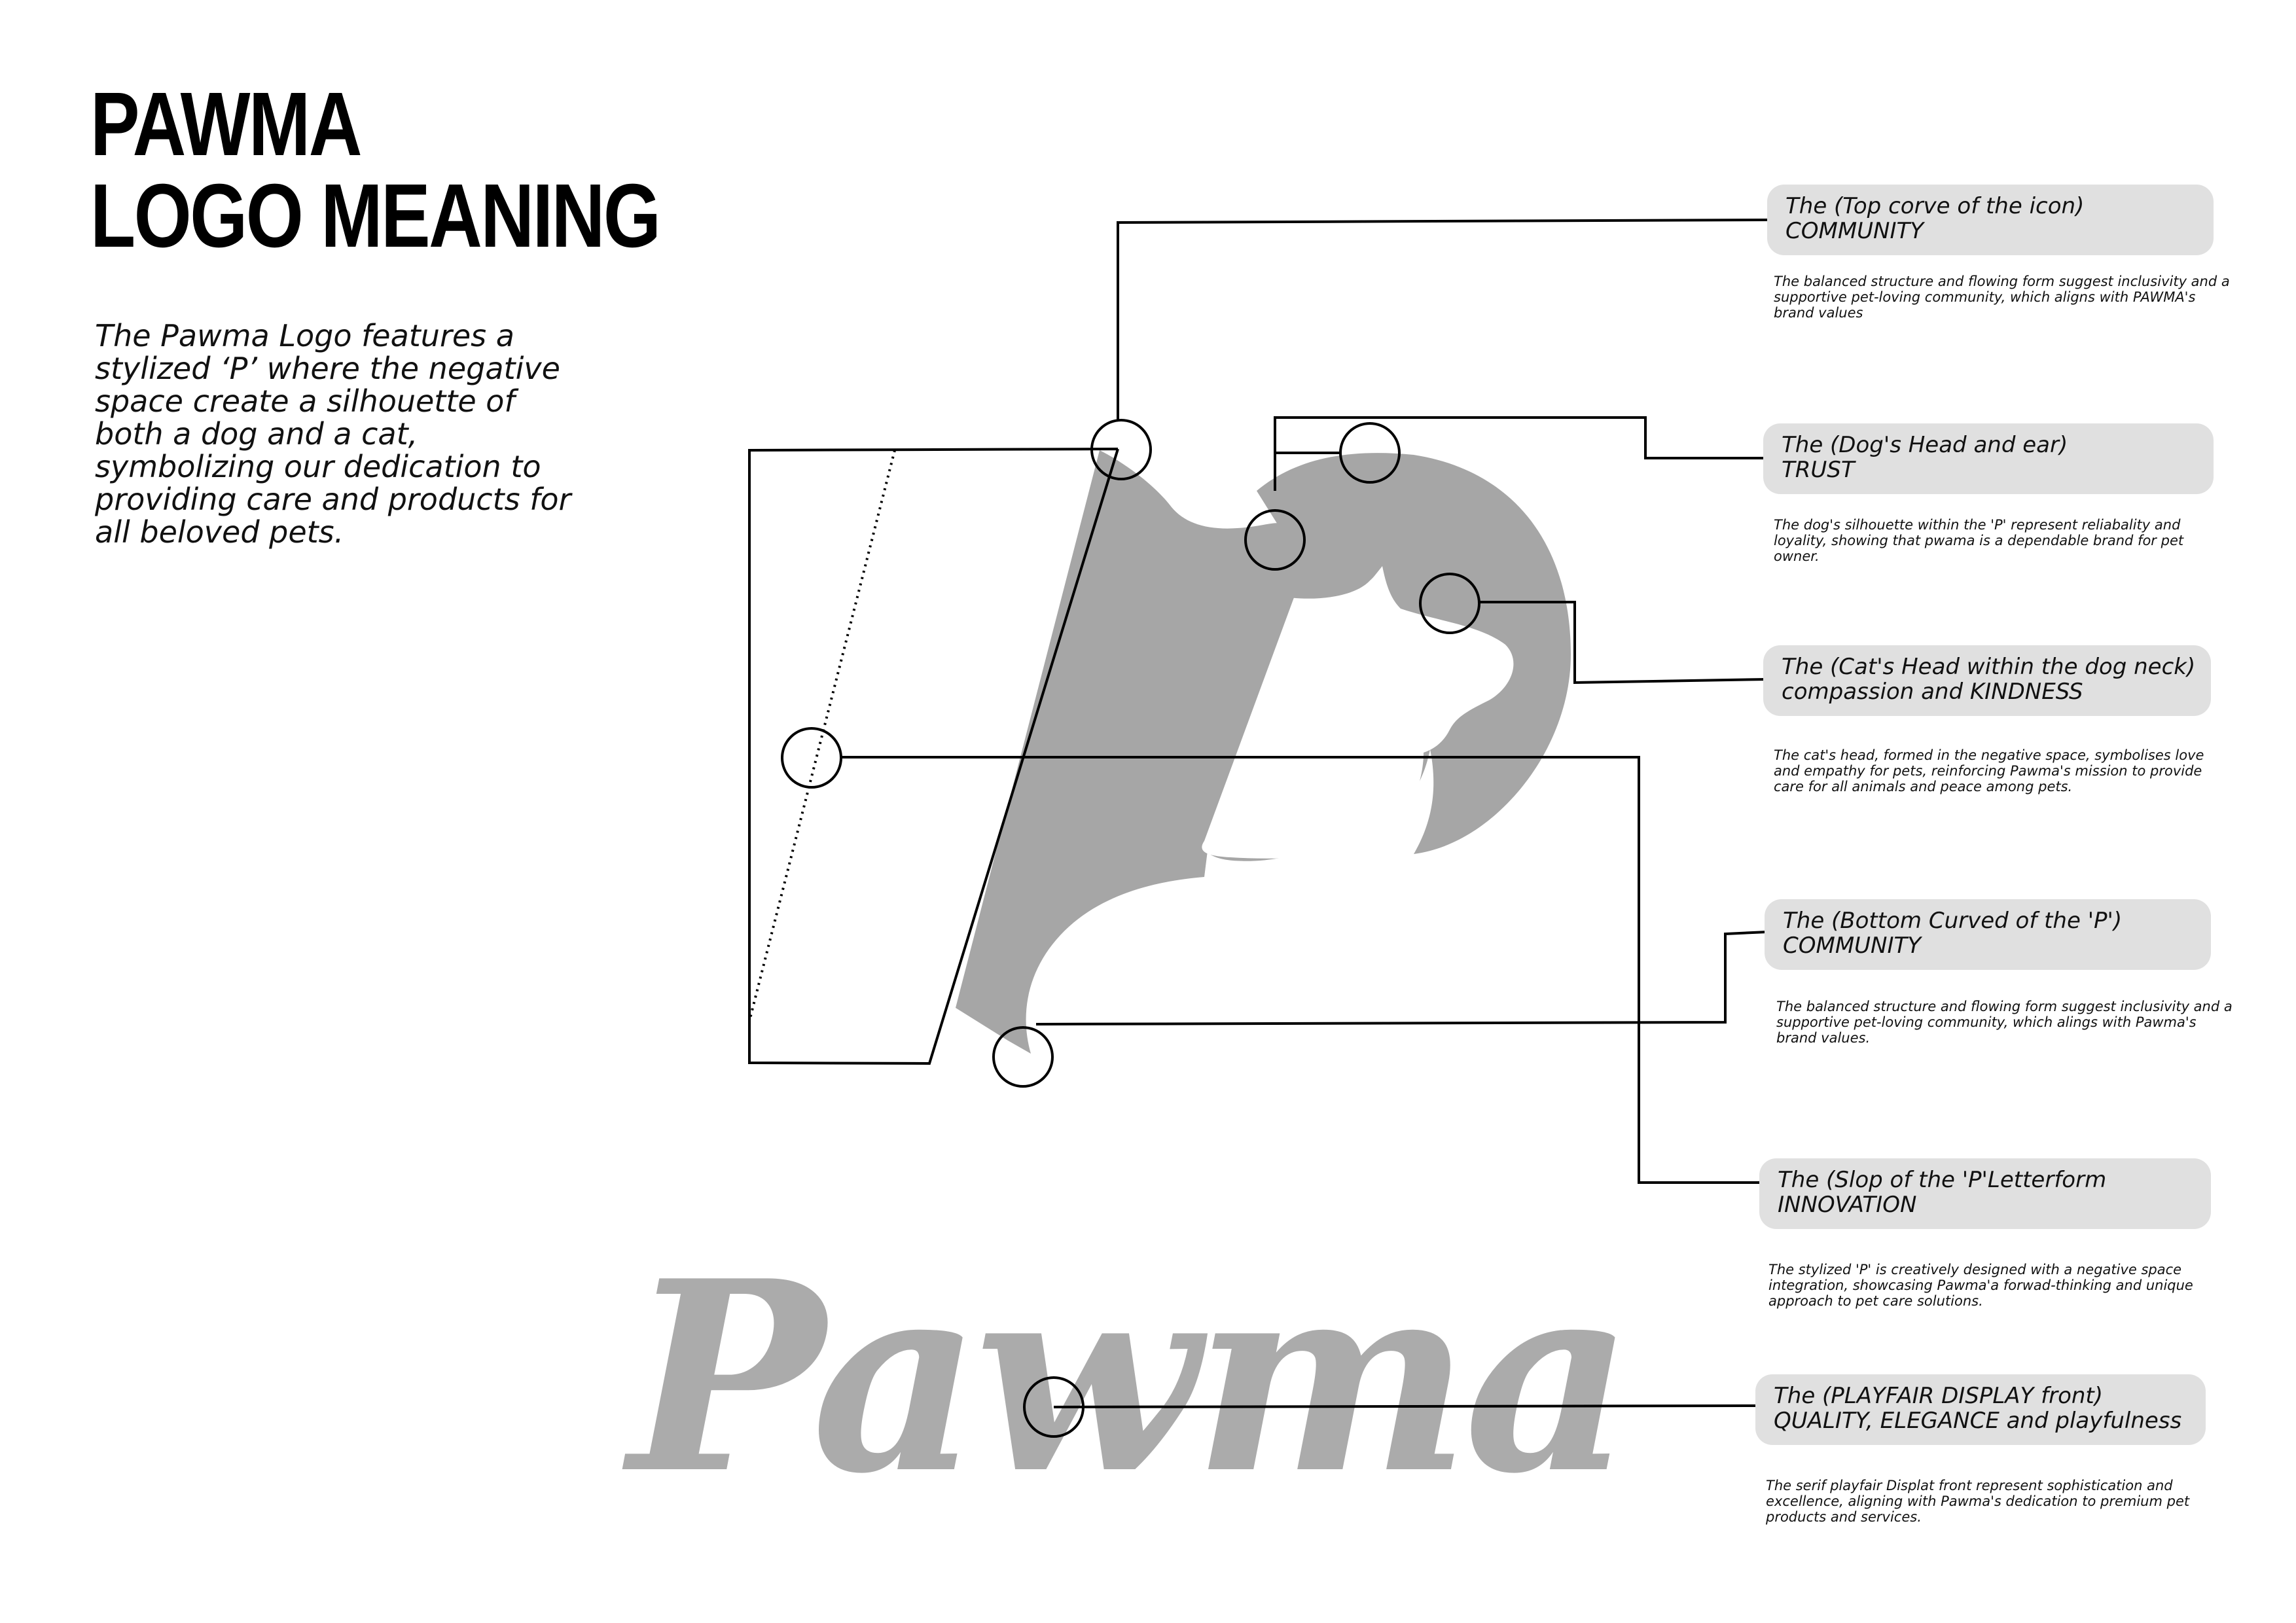 This screenshot has height=1623, width=2296. What do you see at coordinates (1942, 1180) in the screenshot?
I see `callout-heading: The (Slop of the 'P'Letterform` at bounding box center [1942, 1180].